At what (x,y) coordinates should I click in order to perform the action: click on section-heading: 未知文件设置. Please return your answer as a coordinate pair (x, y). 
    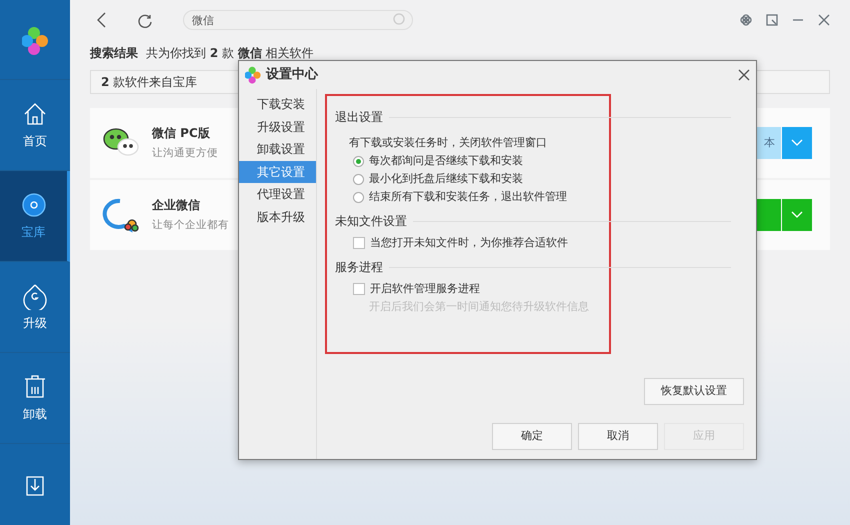
    Looking at the image, I should click on (371, 221).